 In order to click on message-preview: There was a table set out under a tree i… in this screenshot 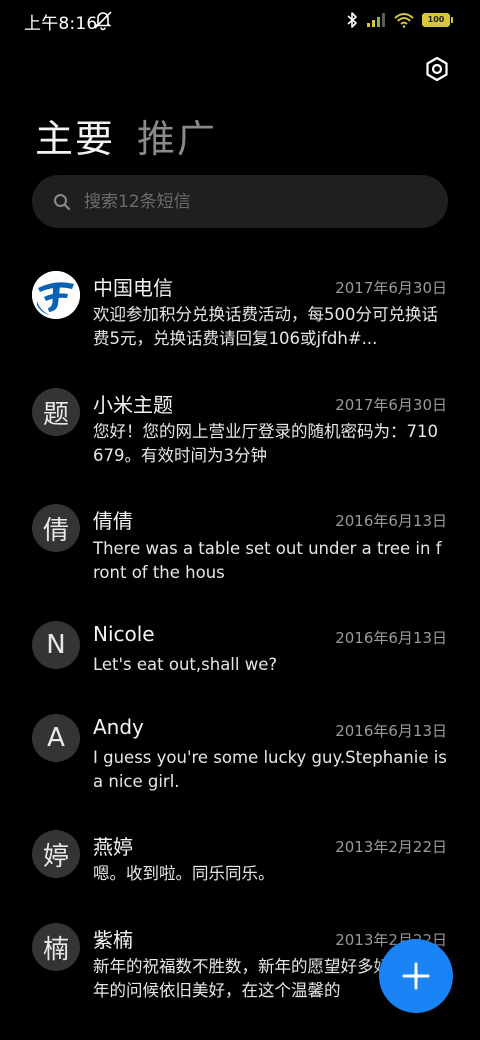, I will do `click(267, 560)`.